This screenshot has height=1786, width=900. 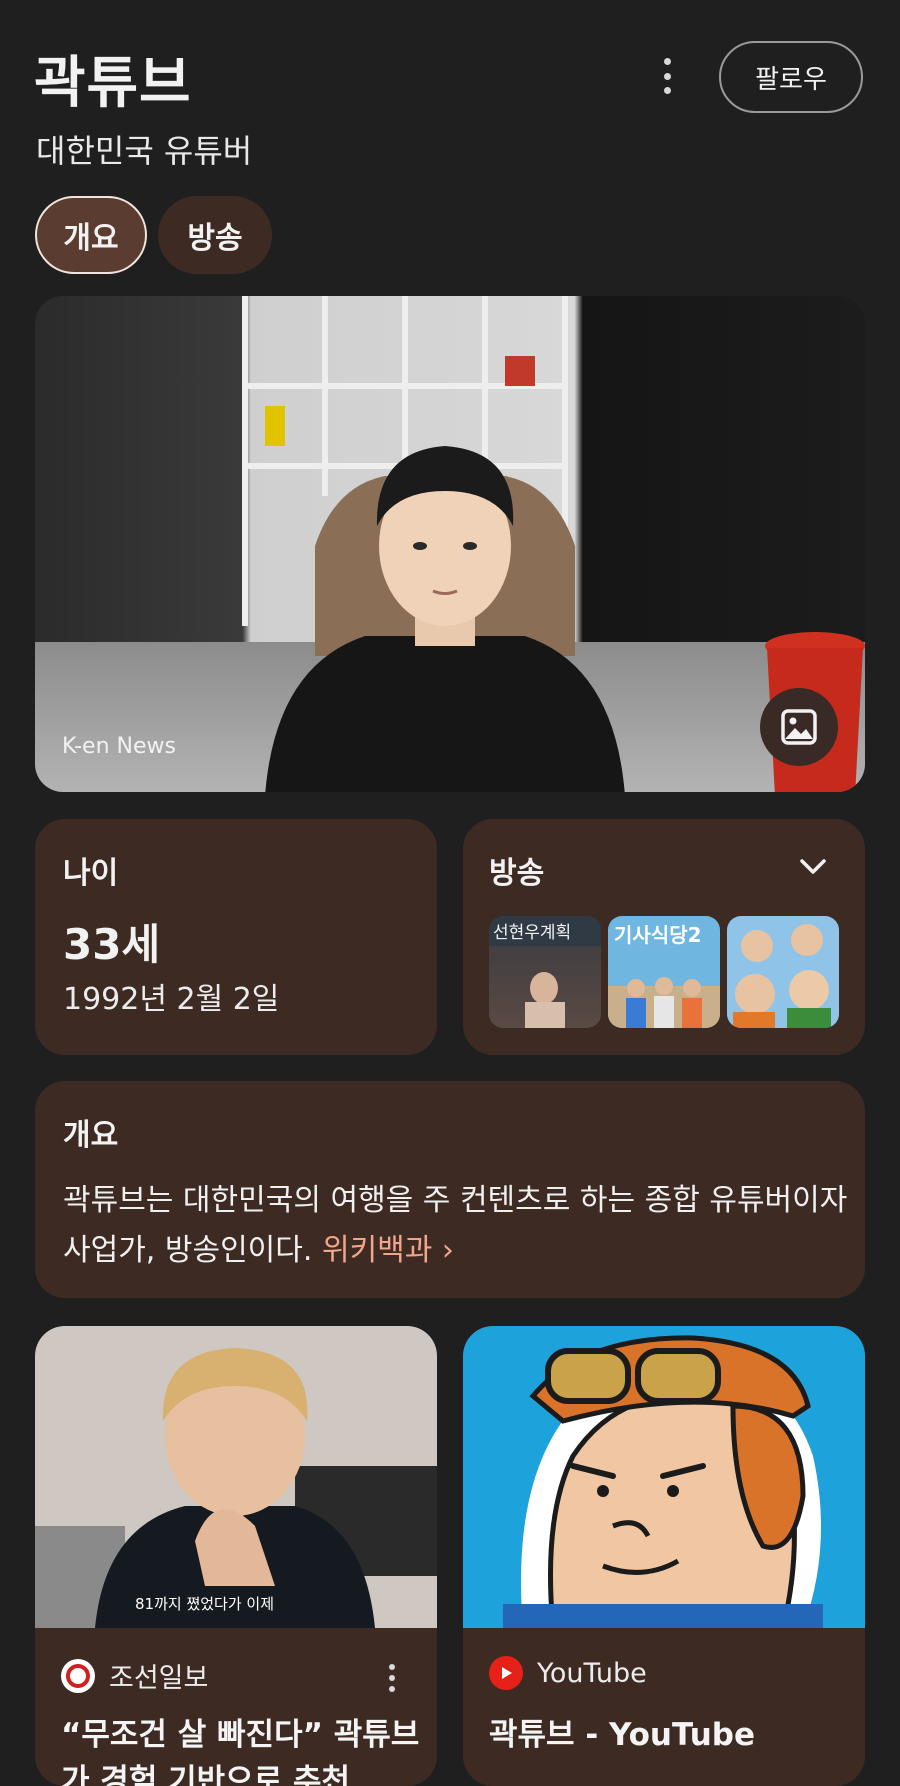 I want to click on news-card: YouTube 곽튜브 - YouTube, so click(x=664, y=1556).